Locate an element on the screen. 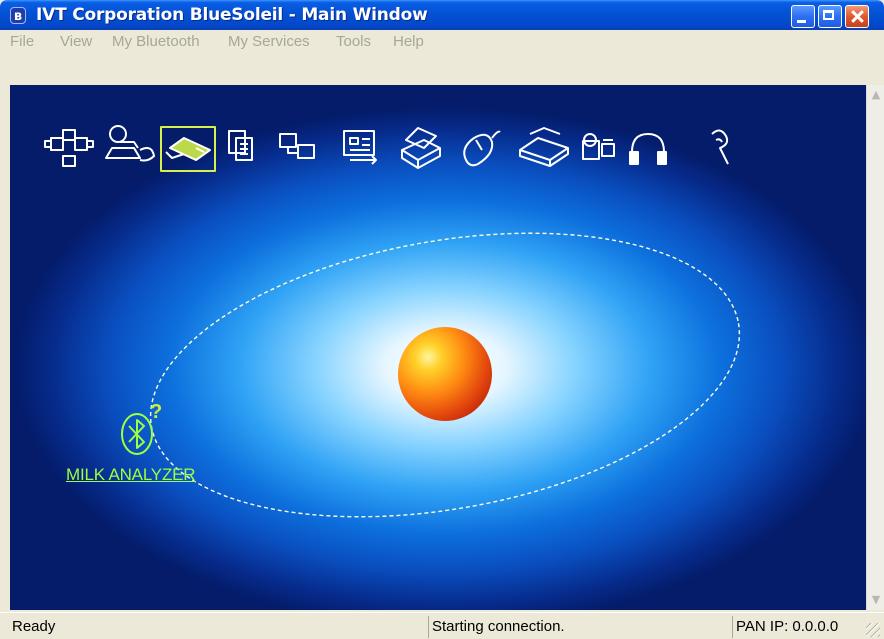 This screenshot has height=639, width=884. remote-device-bluetooth-icon is located at coordinates (137, 434).